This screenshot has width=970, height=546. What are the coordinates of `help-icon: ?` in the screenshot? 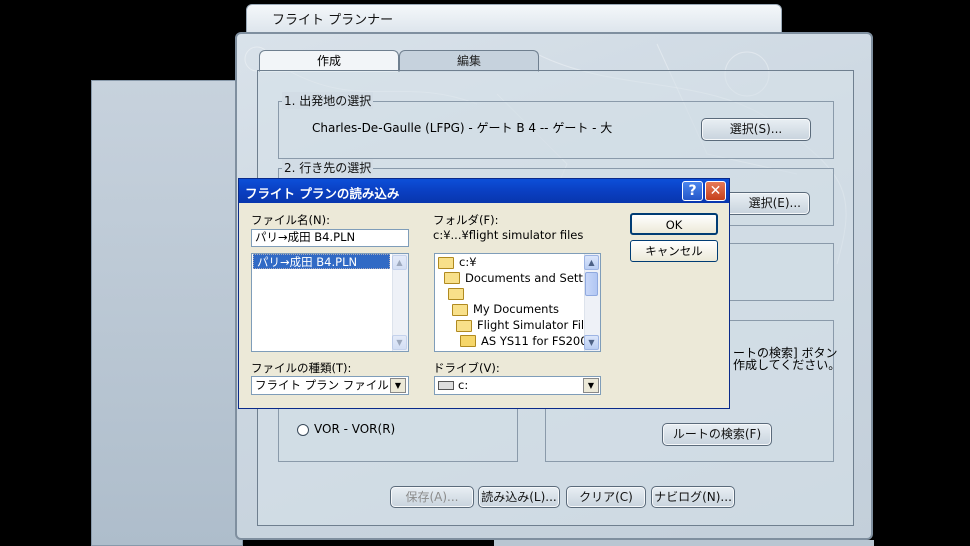 It's located at (692, 191).